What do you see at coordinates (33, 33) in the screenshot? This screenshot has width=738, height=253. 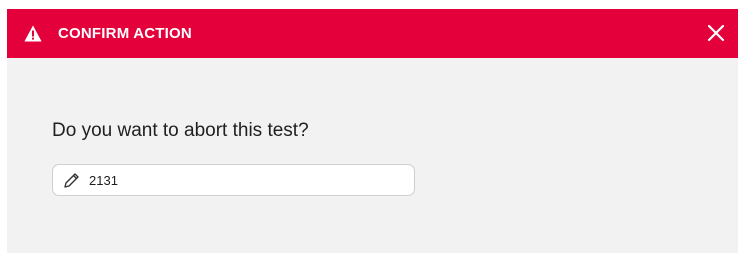 I see `warning-triangle-icon` at bounding box center [33, 33].